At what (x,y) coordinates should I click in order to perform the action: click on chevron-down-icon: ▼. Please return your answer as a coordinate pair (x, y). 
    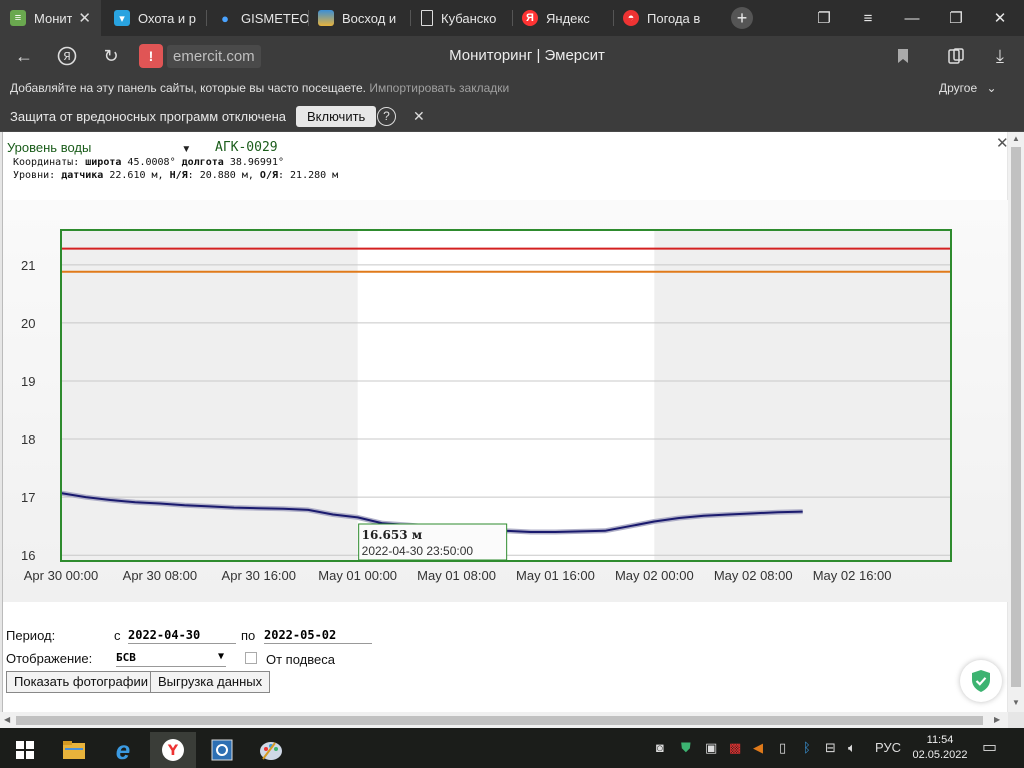
    Looking at the image, I should click on (220, 656).